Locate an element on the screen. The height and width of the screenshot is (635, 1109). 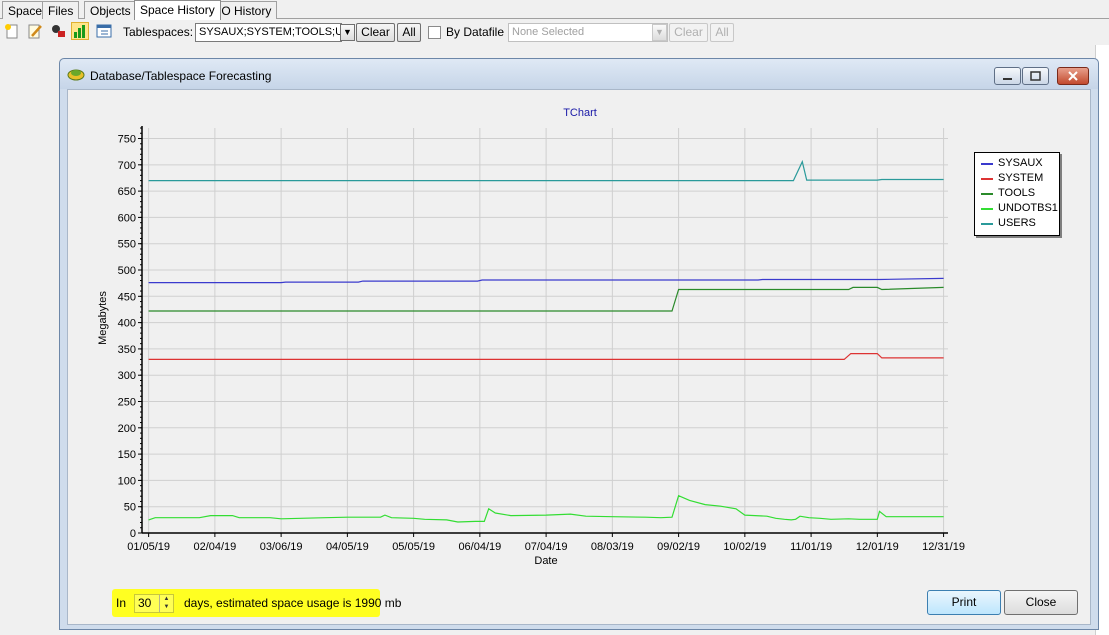
close-icon is located at coordinates (1073, 76).